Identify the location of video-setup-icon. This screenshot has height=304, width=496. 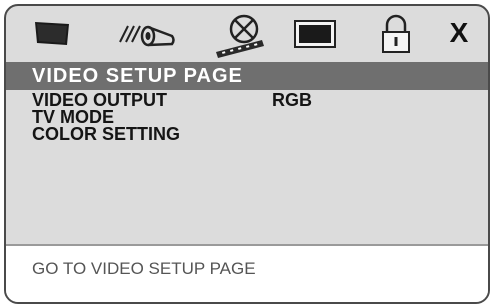
(240, 35).